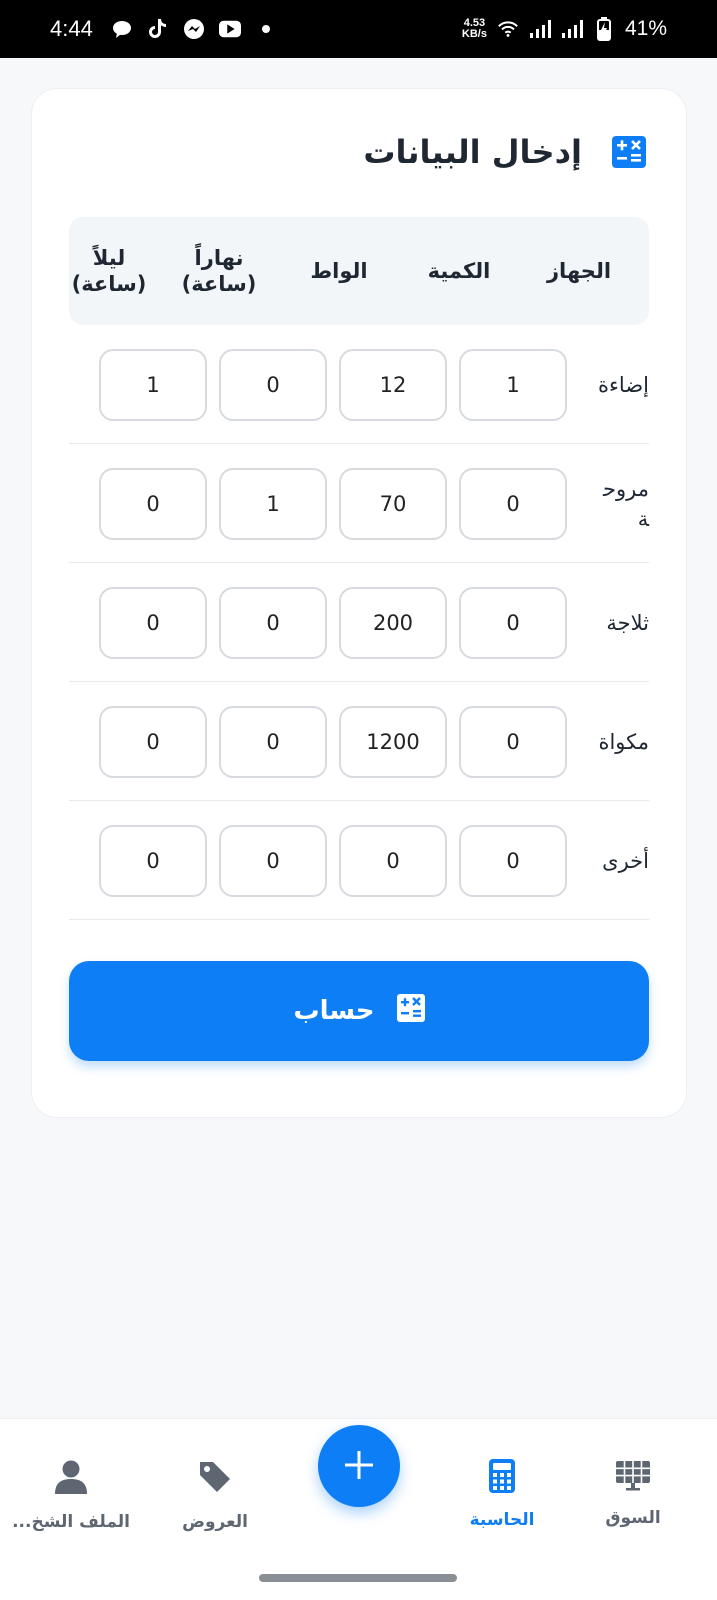 The image size is (717, 1600). Describe the element at coordinates (358, 1578) in the screenshot. I see `home-indicator` at that location.